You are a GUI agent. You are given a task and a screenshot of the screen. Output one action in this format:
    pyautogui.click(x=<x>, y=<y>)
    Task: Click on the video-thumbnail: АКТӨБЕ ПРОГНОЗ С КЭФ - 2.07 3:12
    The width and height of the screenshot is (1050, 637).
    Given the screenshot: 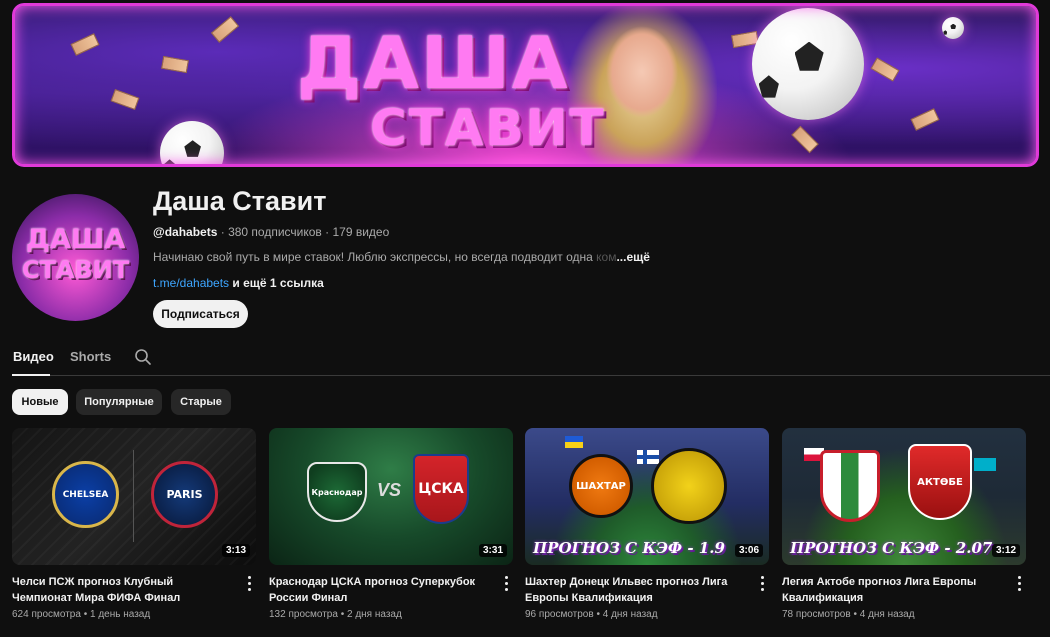 What is the action you would take?
    pyautogui.click(x=904, y=496)
    